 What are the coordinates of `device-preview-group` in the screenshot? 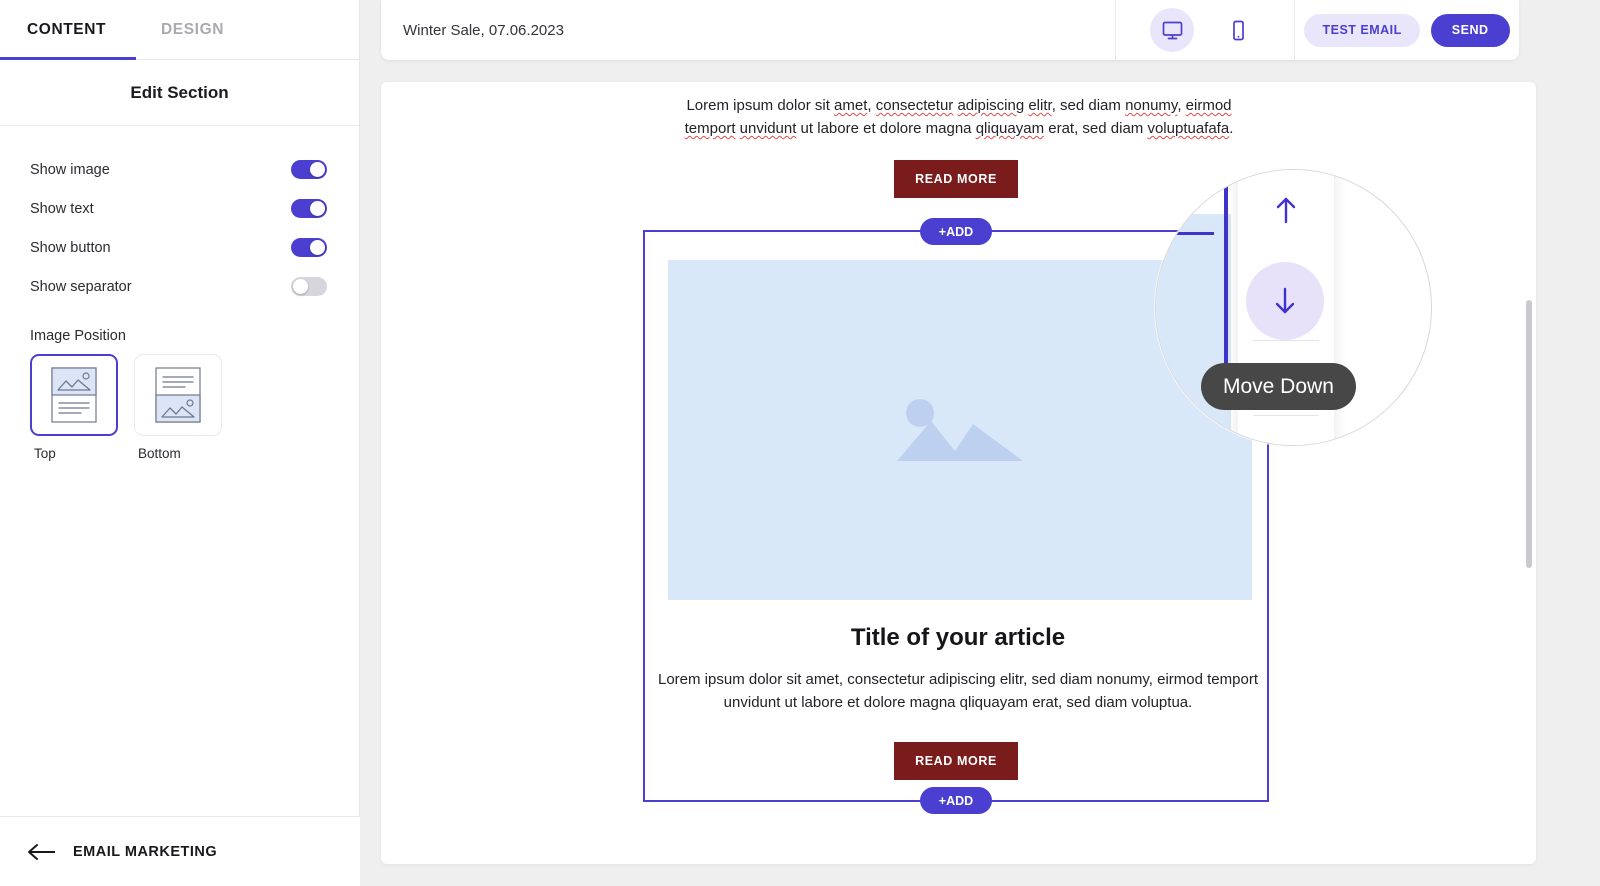 It's located at (1205, 30).